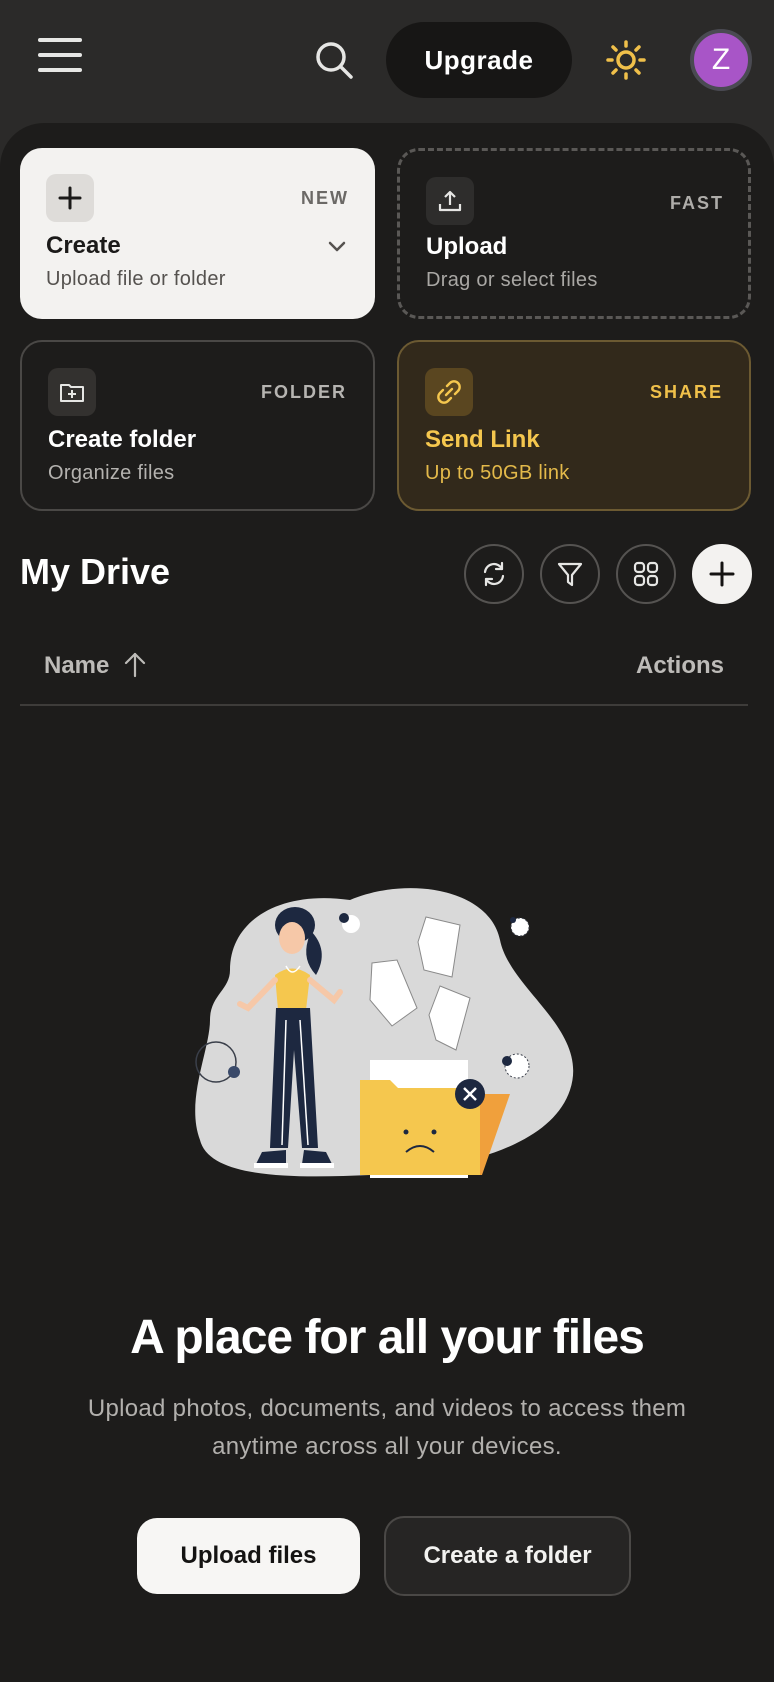 The width and height of the screenshot is (774, 1682). I want to click on create-card: NEW Create Upload file or folder, so click(197, 233).